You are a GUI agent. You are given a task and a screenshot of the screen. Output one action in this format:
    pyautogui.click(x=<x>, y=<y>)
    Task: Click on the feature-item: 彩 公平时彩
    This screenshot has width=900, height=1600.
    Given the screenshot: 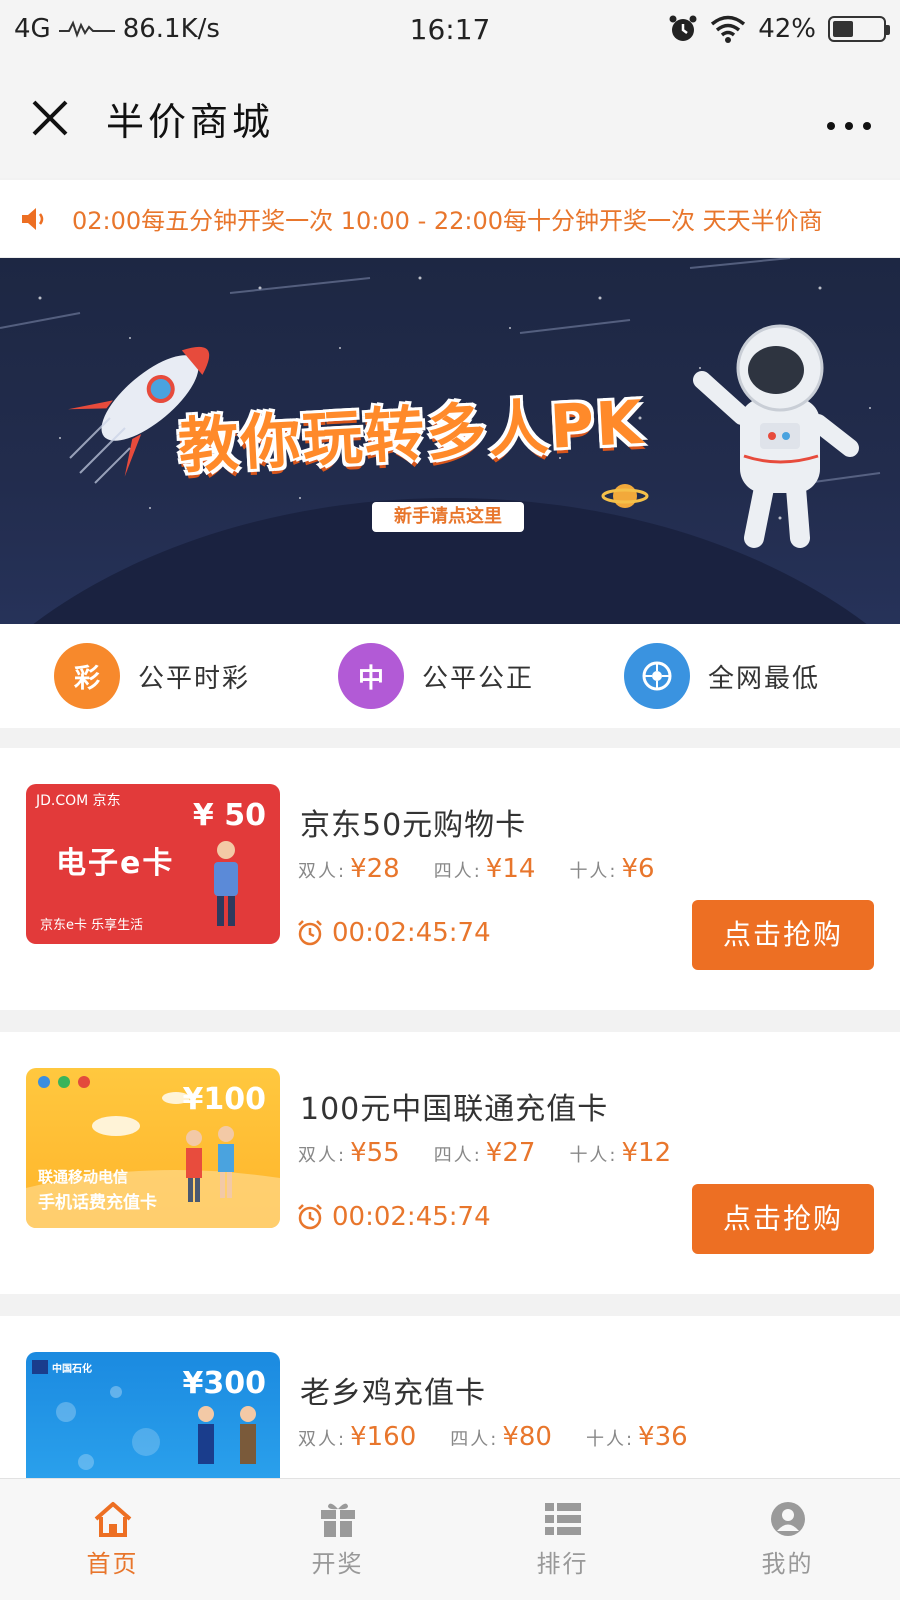 What is the action you would take?
    pyautogui.click(x=140, y=676)
    